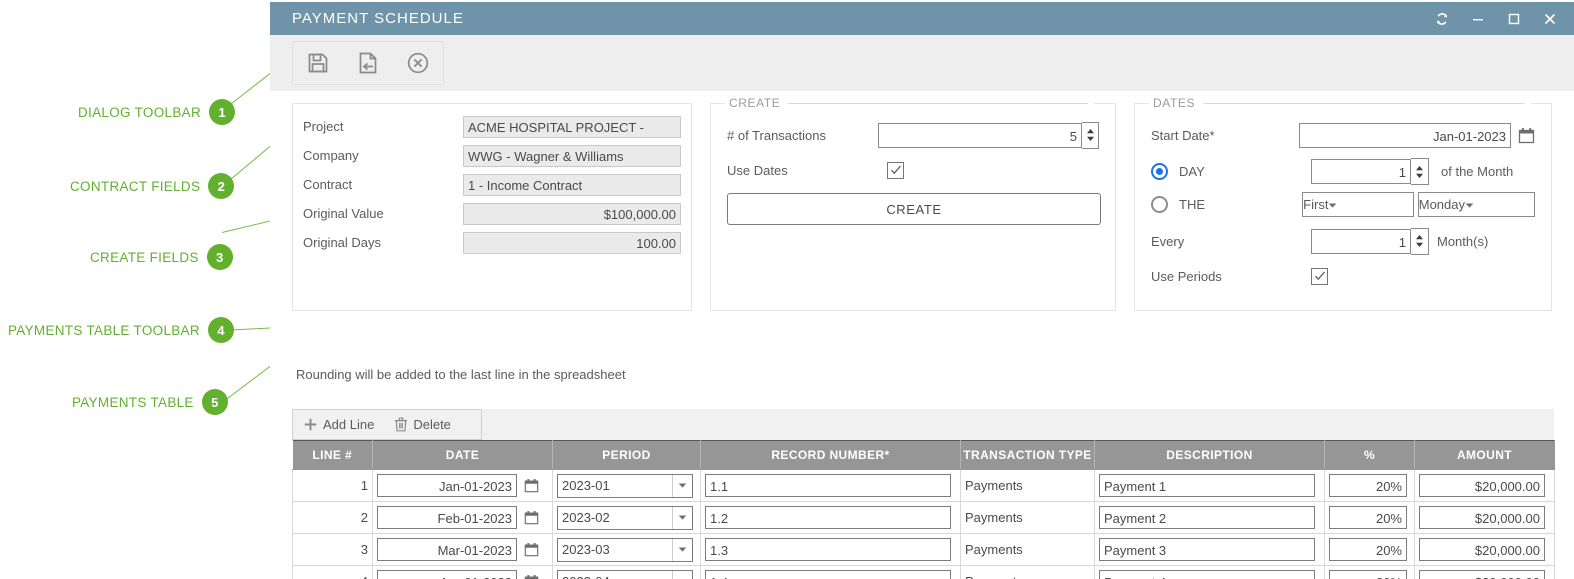 This screenshot has width=1574, height=579. I want to click on period-value: 2023-02, so click(586, 517).